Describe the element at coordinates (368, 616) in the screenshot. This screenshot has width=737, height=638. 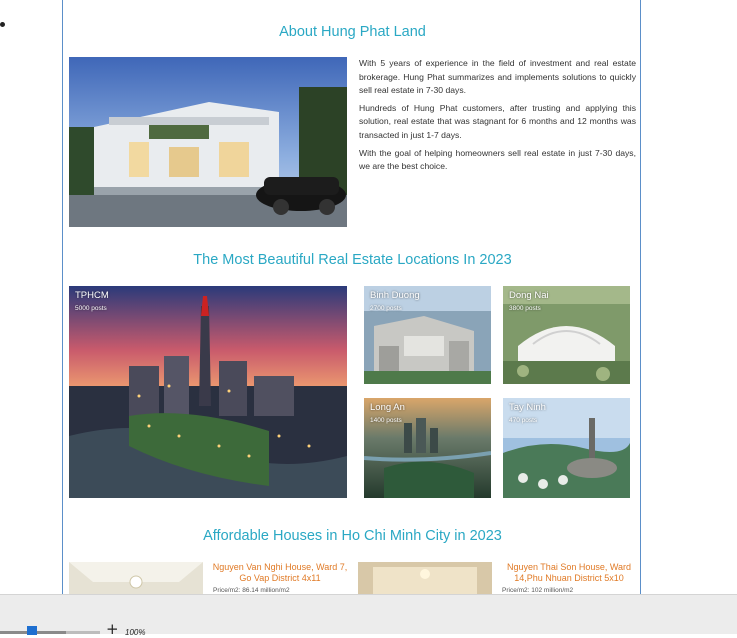
I see `zoom-toolbar: + 100%` at that location.